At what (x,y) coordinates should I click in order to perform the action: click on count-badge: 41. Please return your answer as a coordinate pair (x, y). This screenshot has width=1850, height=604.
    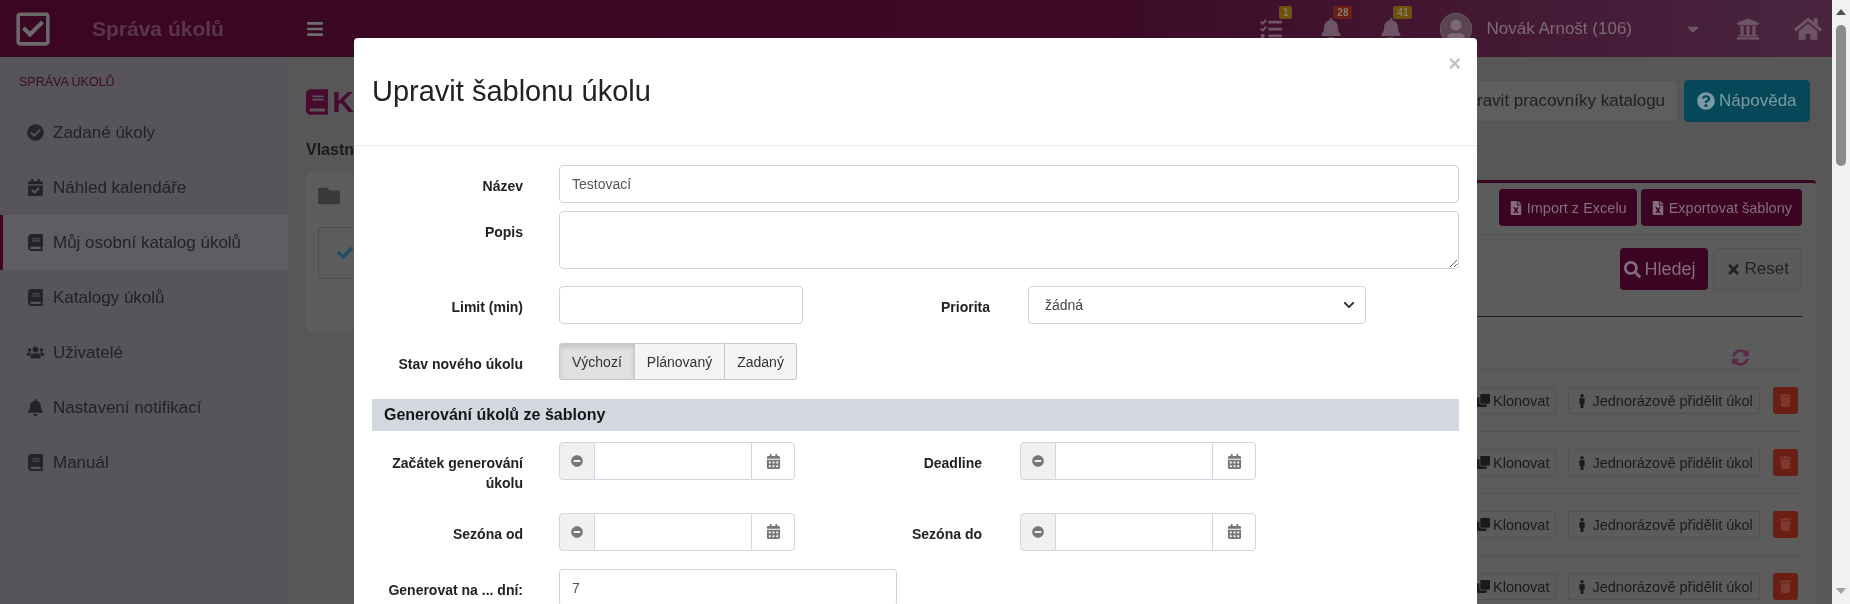
    Looking at the image, I should click on (1403, 12).